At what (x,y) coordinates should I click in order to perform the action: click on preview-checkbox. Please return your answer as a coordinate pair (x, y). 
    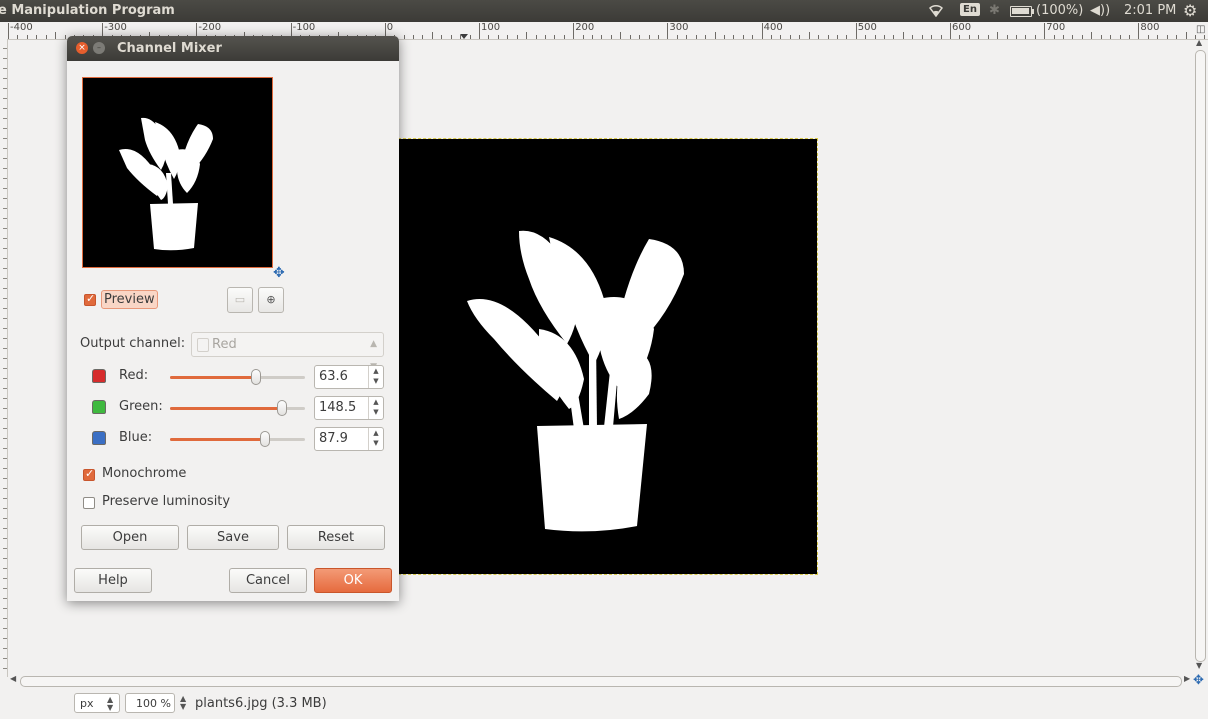
    Looking at the image, I should click on (90, 299).